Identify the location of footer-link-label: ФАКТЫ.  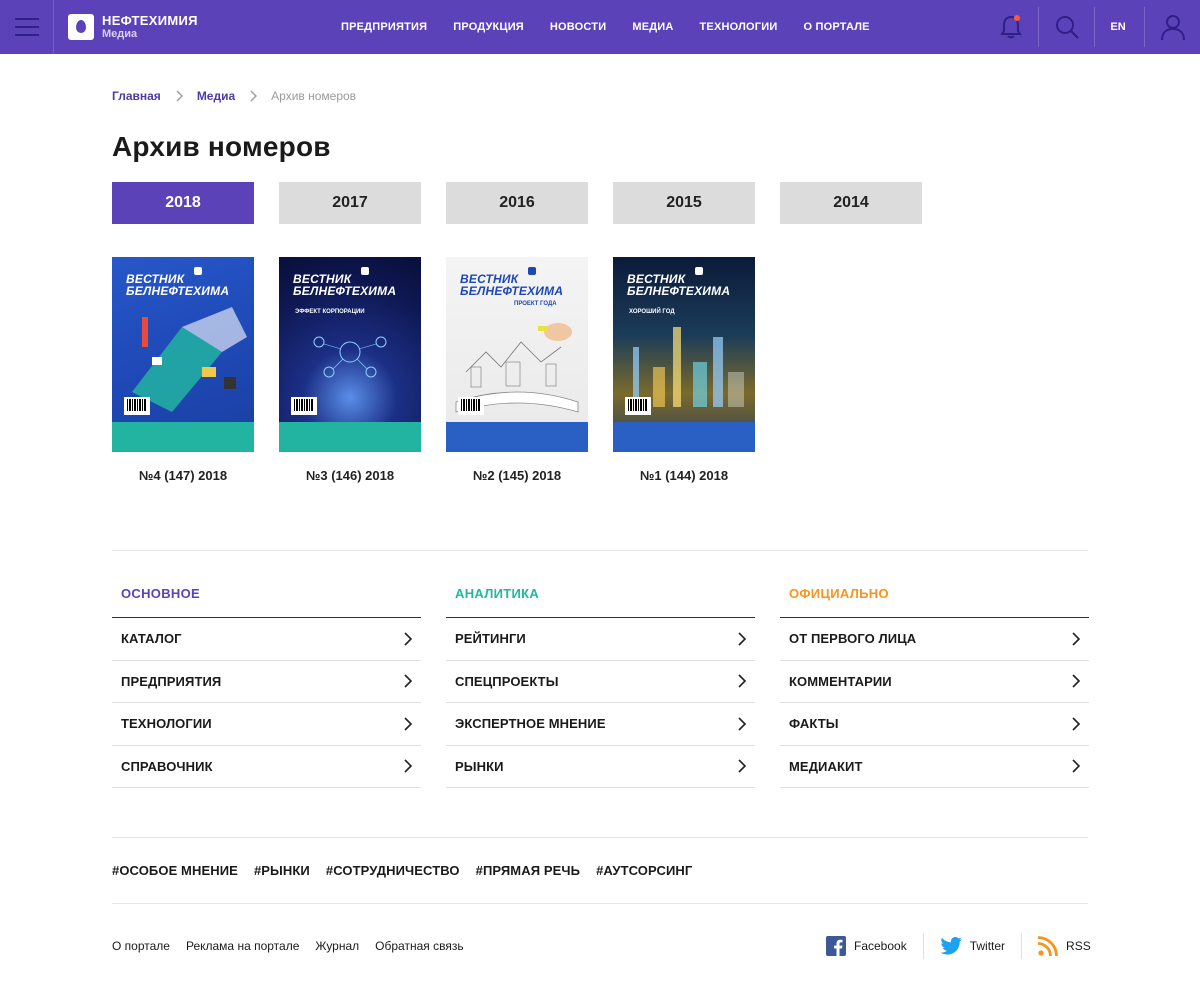
(814, 724).